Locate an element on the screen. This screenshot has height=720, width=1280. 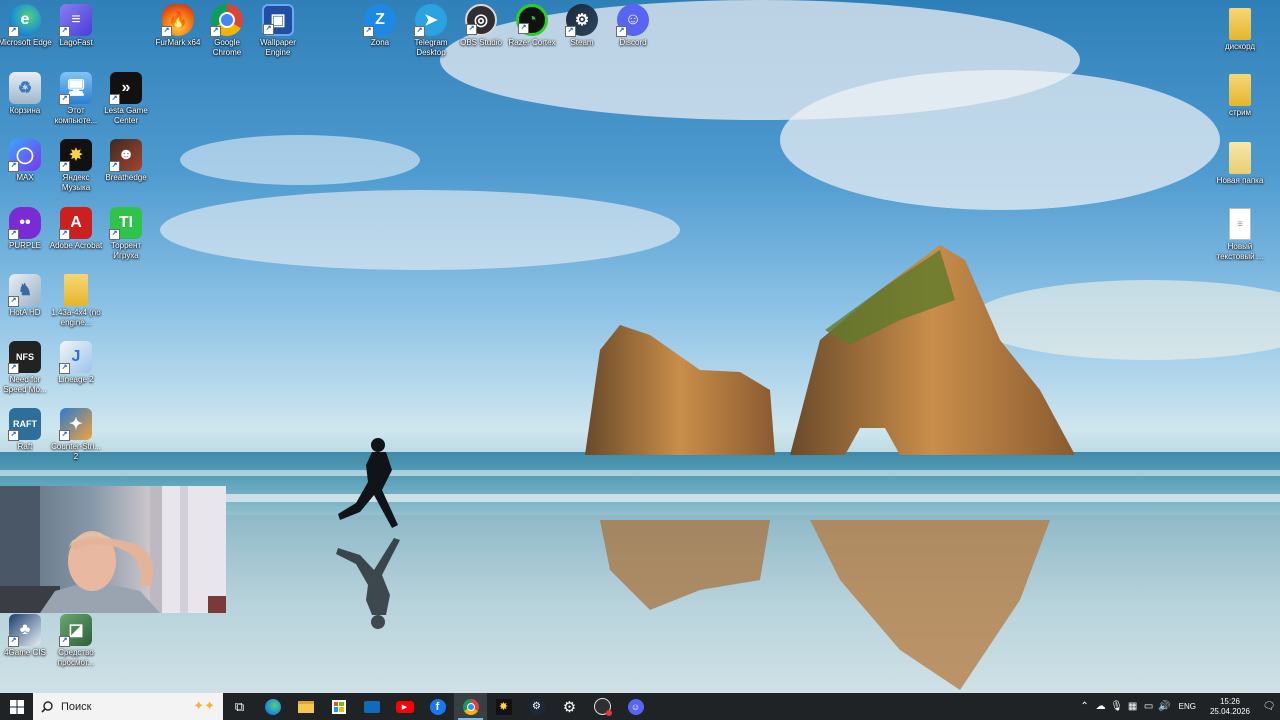
lesta-icon: » ↗ is located at coordinates (125, 88).